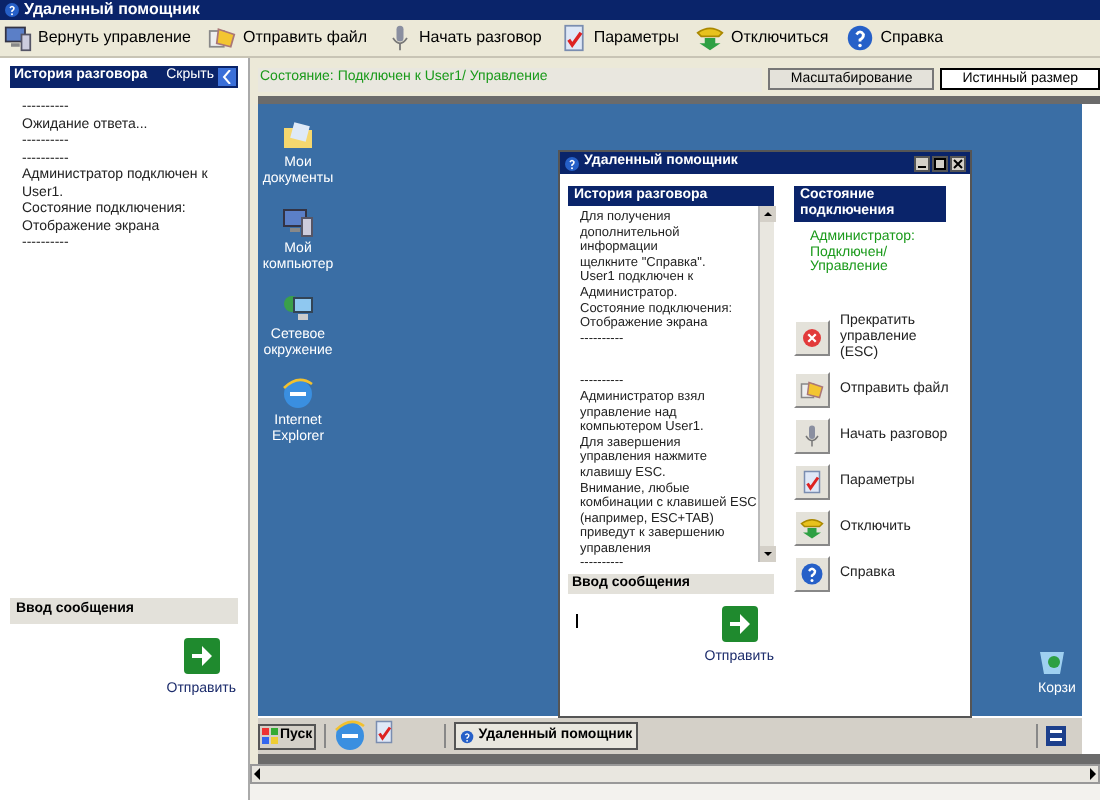  What do you see at coordinates (270, 736) in the screenshot?
I see `windows-icon` at bounding box center [270, 736].